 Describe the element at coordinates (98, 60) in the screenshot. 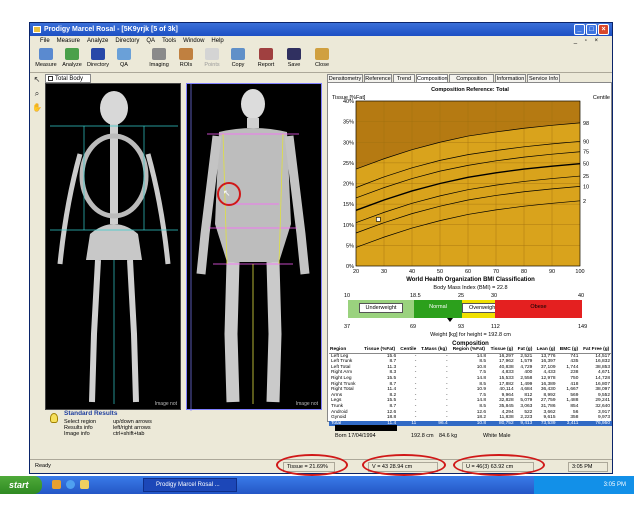

I see `directory-button: Directory` at that location.